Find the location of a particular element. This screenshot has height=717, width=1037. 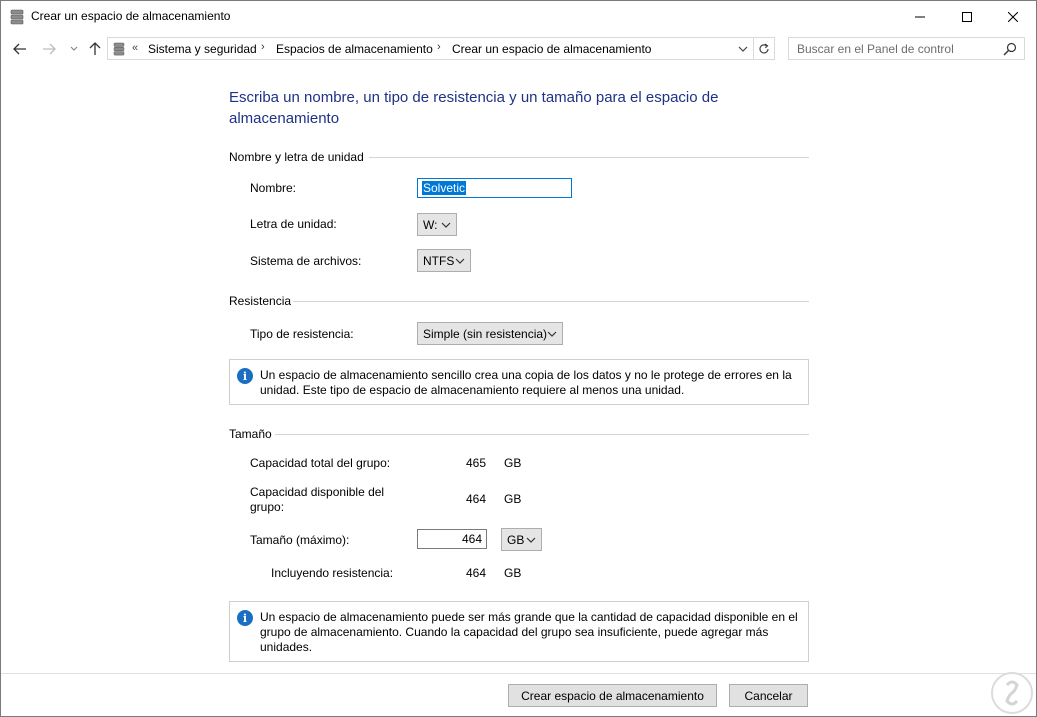

resiliency-type-select: Simple (sin resistencia) is located at coordinates (490, 333).